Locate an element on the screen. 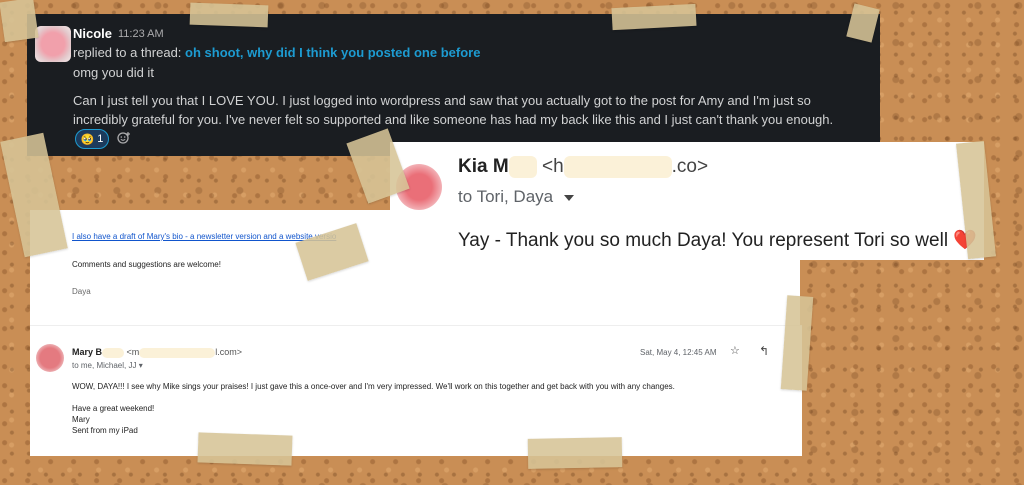 Image resolution: width=1024 pixels, height=485 pixels. message-line: omg you did it is located at coordinates (113, 72).